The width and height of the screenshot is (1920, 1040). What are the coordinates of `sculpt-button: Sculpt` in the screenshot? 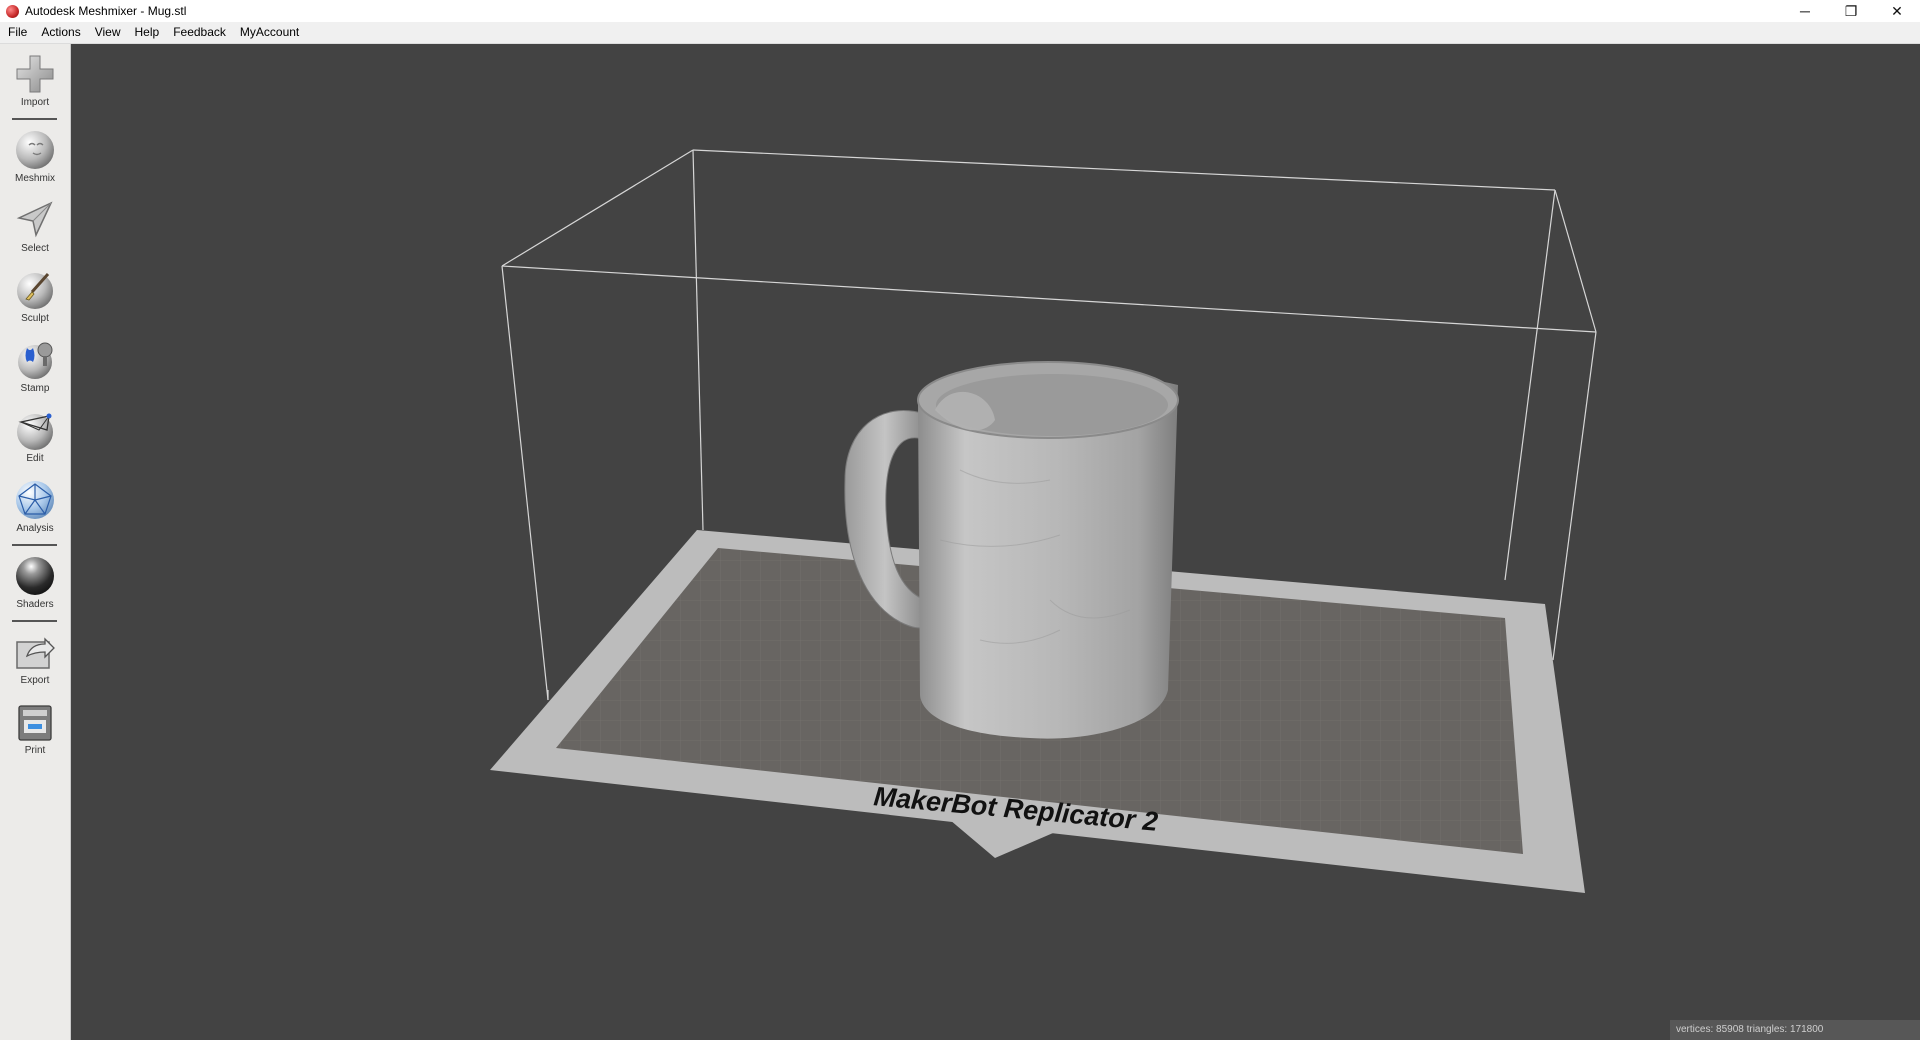 It's located at (35, 296).